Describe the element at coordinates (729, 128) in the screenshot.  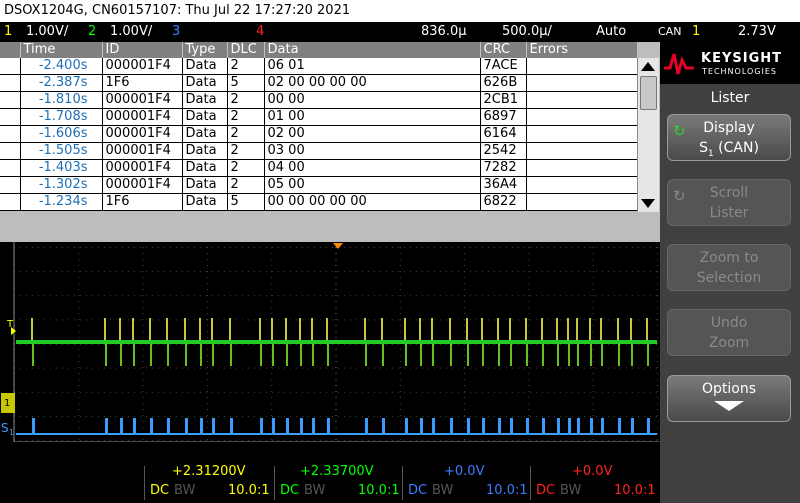
I see `display-softkey-line1: Display` at that location.